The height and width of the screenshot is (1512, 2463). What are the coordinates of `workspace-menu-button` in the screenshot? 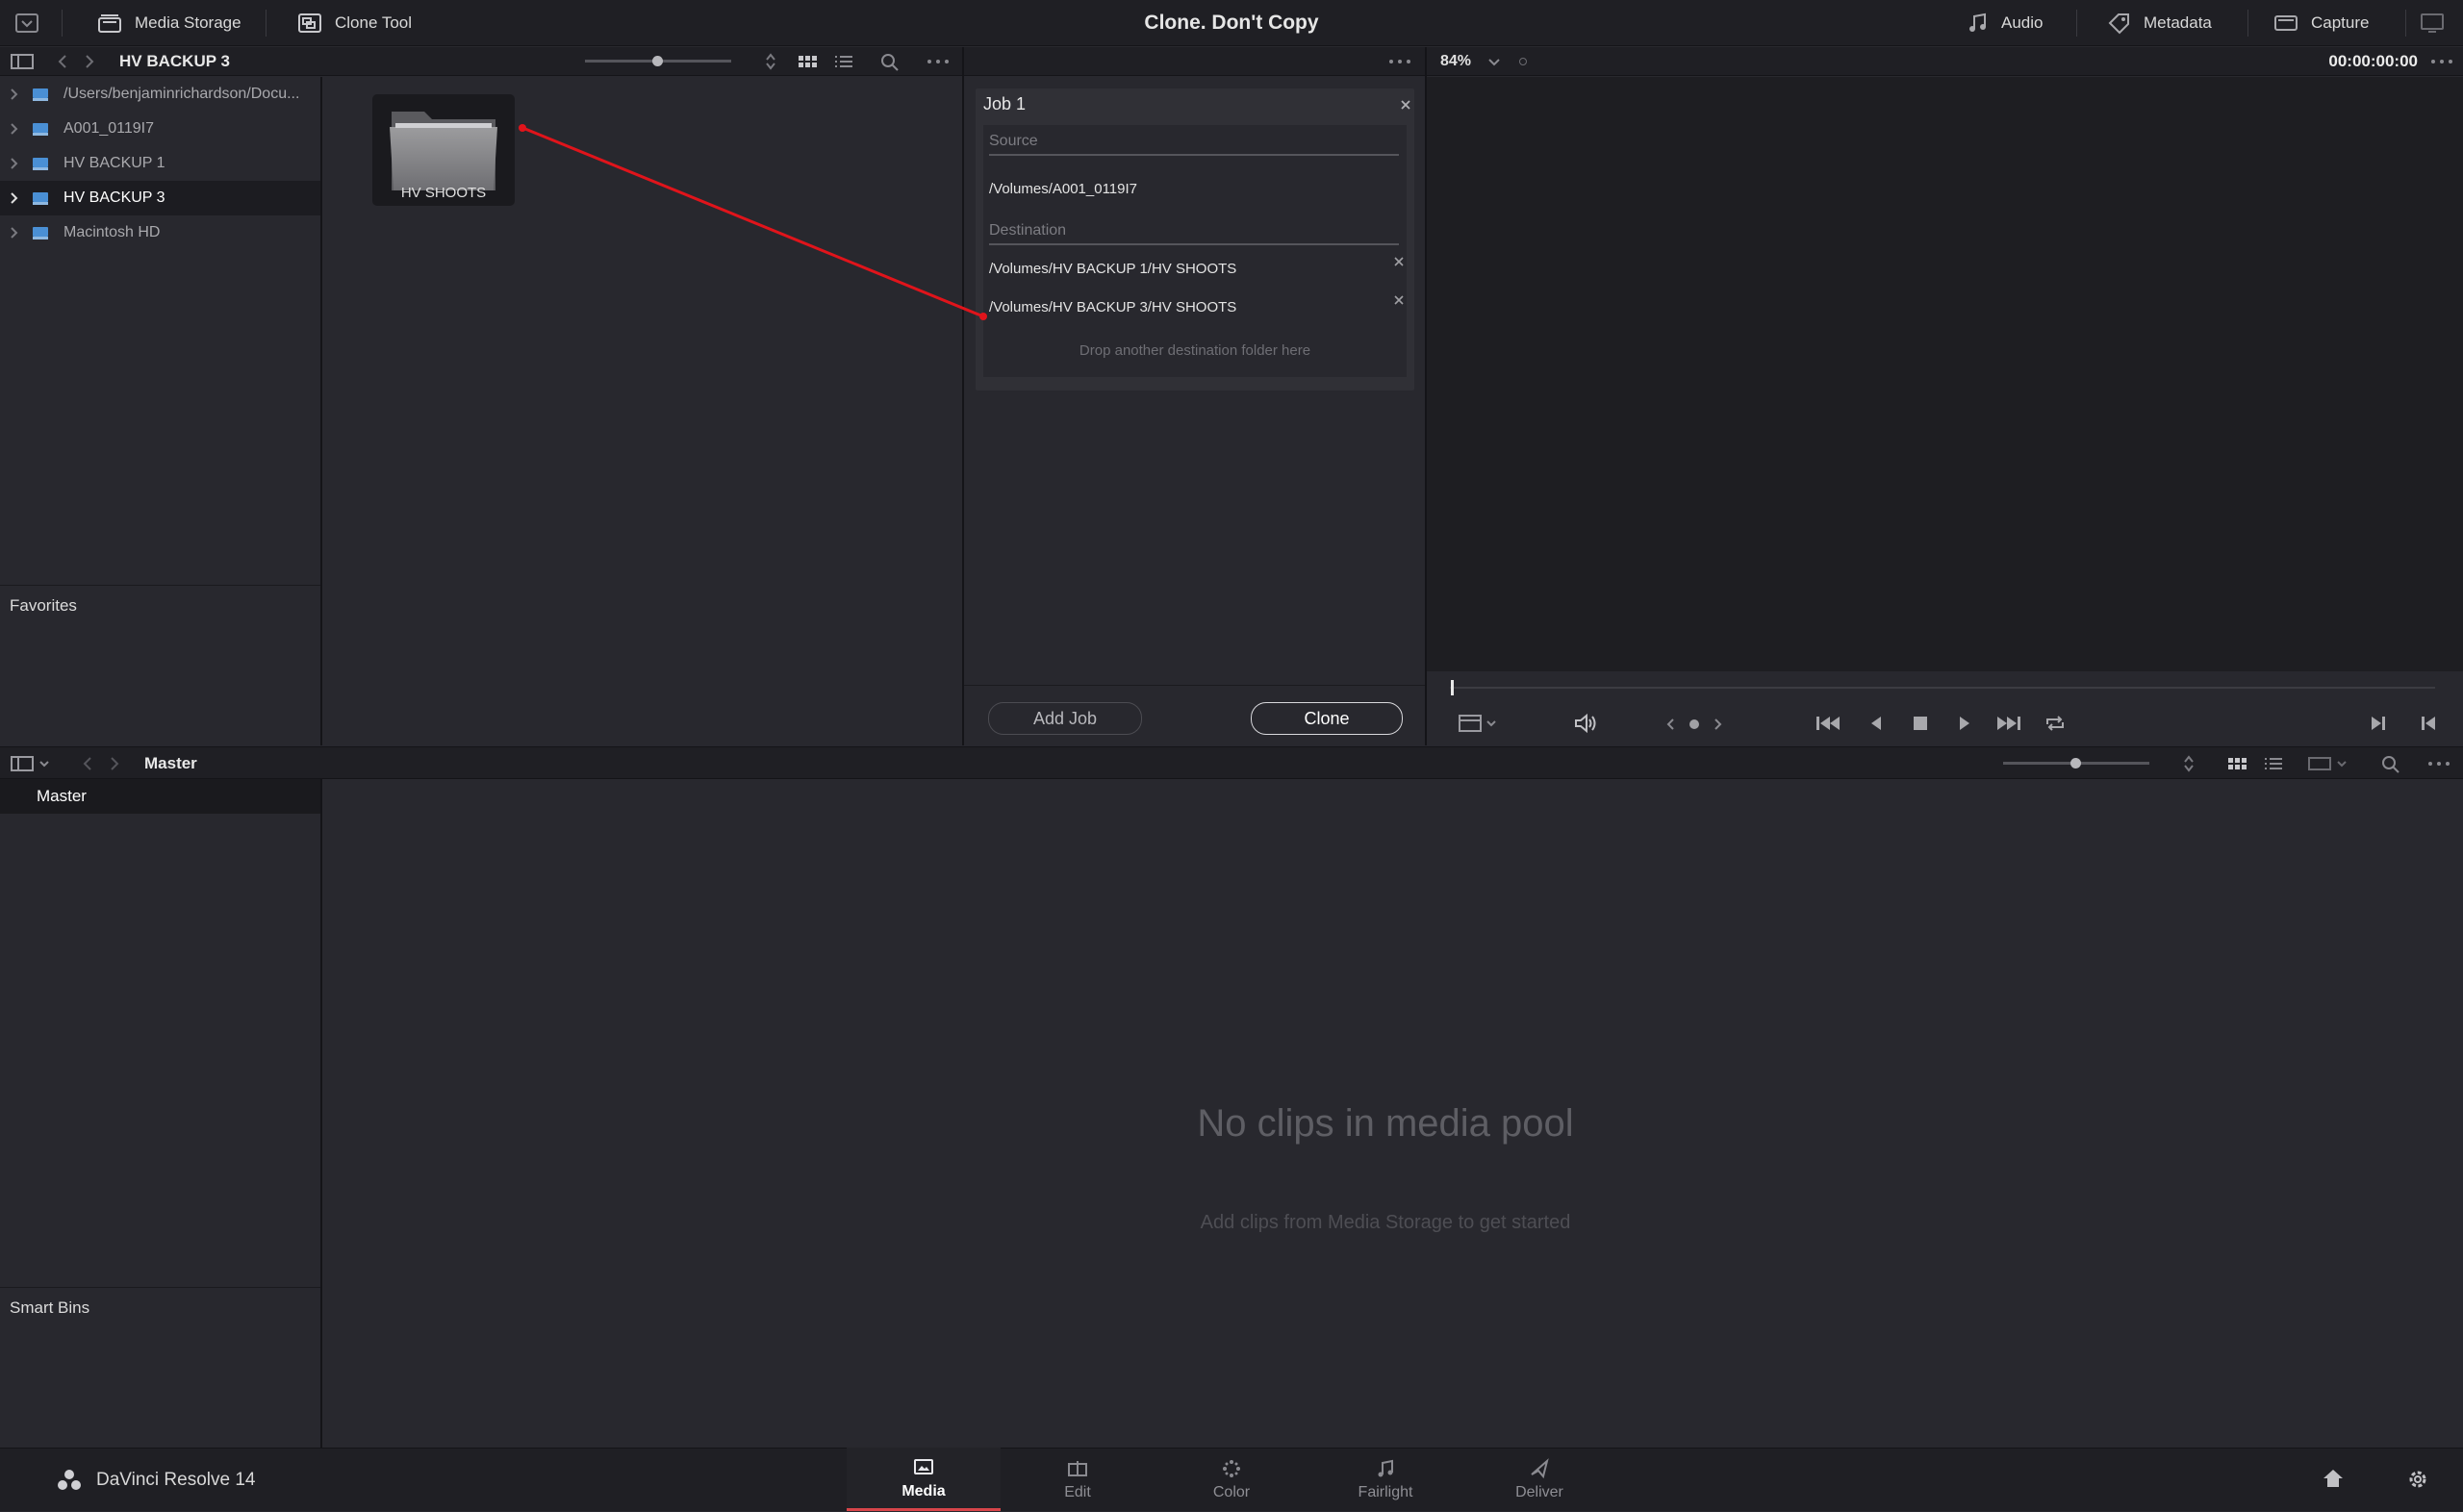 It's located at (27, 23).